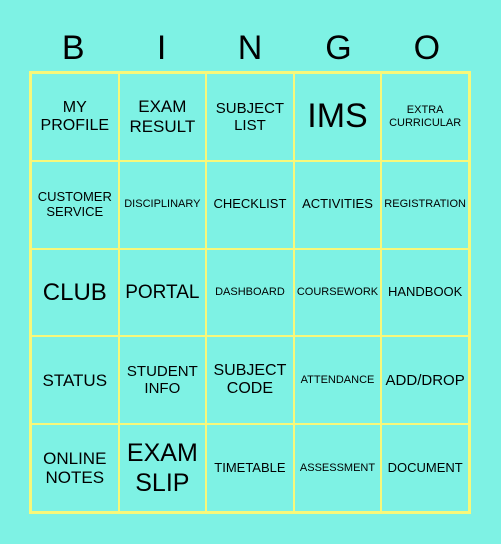 The width and height of the screenshot is (501, 544). I want to click on bingo-cell: DASHBOARD, so click(250, 292).